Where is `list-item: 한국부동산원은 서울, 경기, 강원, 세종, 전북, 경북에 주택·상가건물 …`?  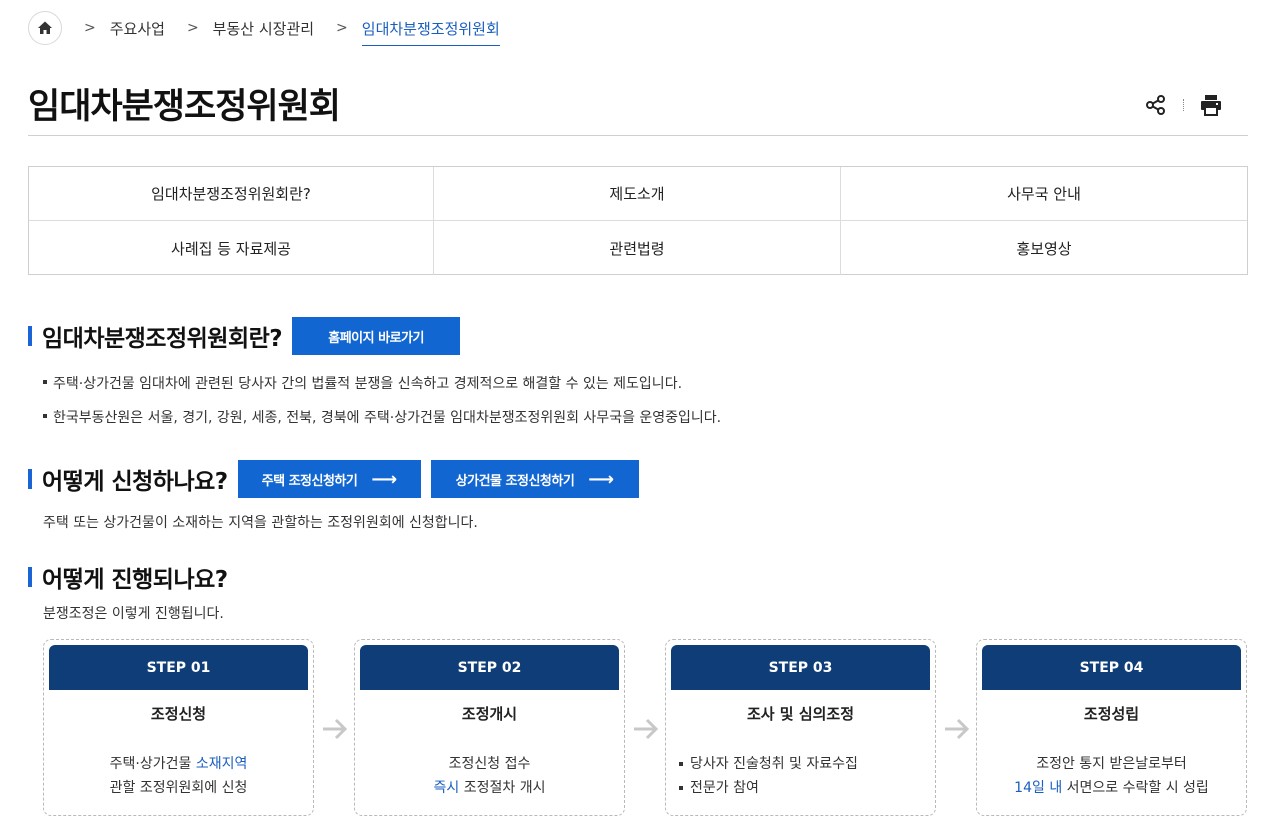 list-item: 한국부동산원은 서울, 경기, 강원, 세종, 전북, 경북에 주택·상가건물 … is located at coordinates (382, 425).